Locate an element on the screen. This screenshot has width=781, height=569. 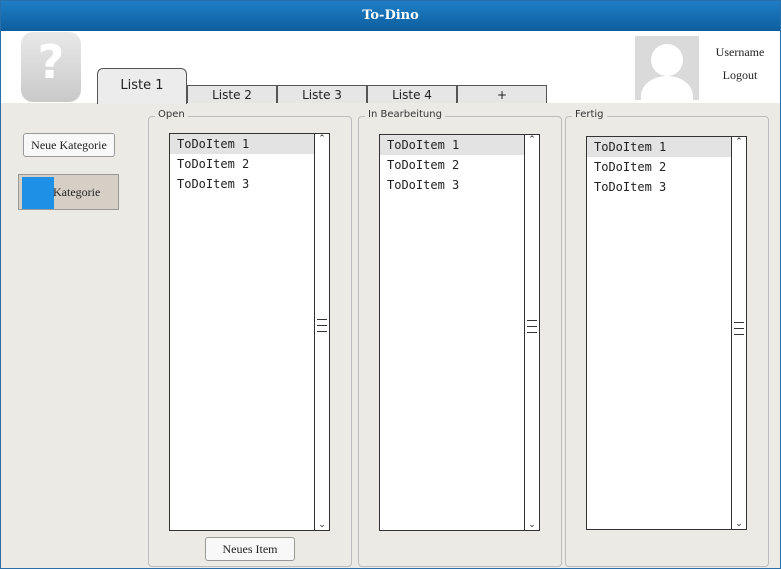
question-mark-icon: ? is located at coordinates (51, 62).